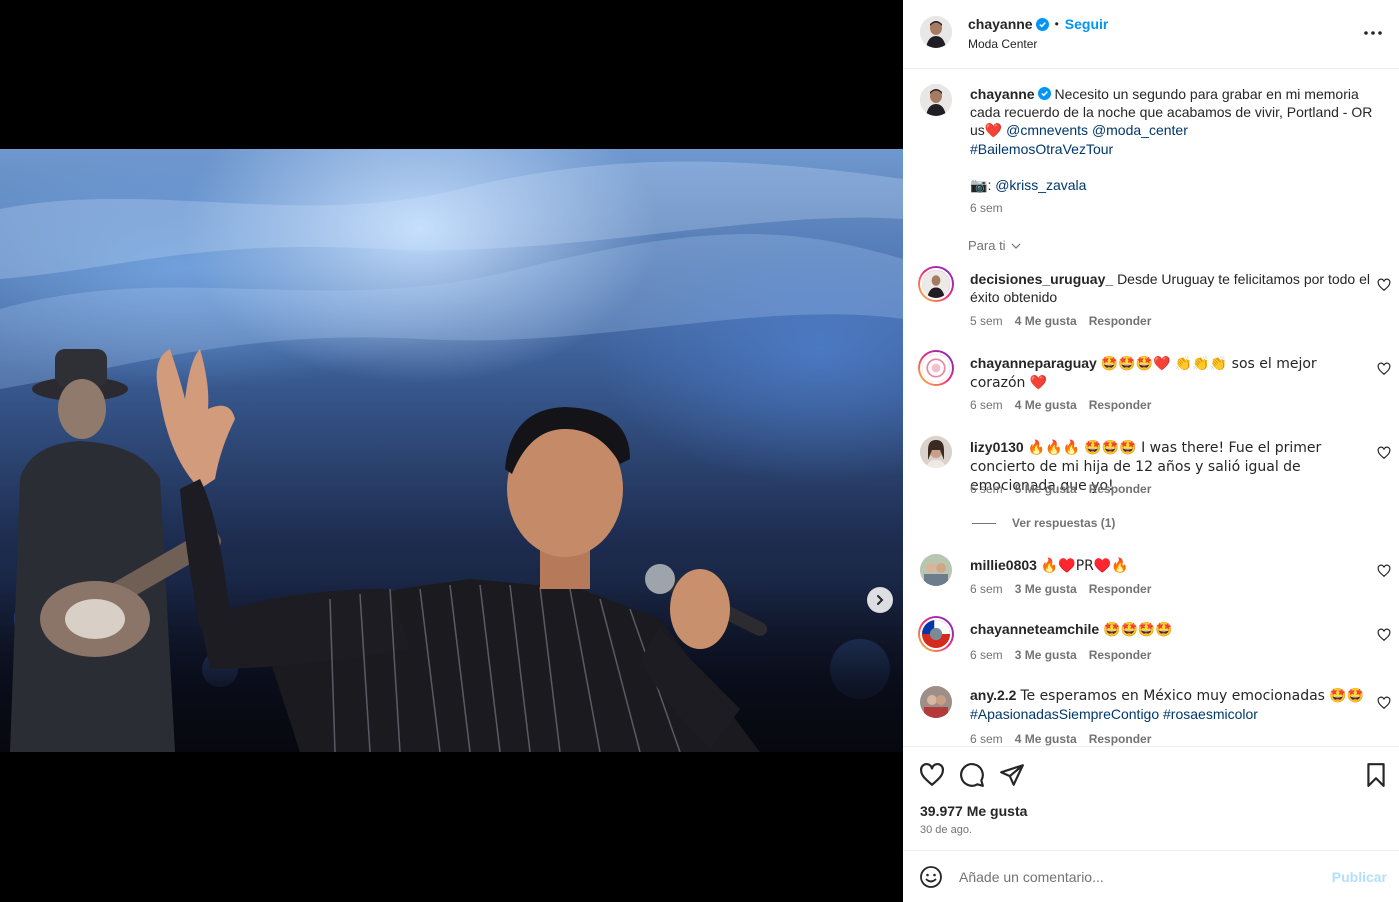 Image resolution: width=1399 pixels, height=902 pixels. What do you see at coordinates (973, 811) in the screenshot?
I see `like-count: 39.977 Me gusta` at bounding box center [973, 811].